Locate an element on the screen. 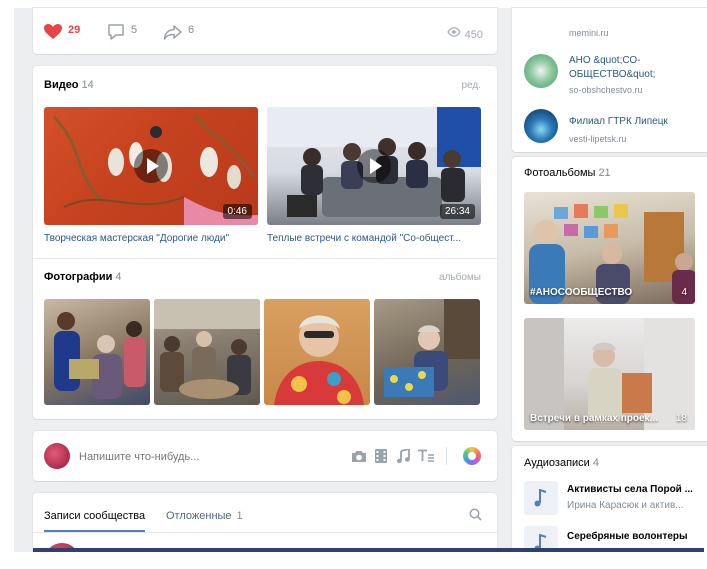 Image resolution: width=707 pixels, height=569 pixels. composer-card is located at coordinates (265, 456).